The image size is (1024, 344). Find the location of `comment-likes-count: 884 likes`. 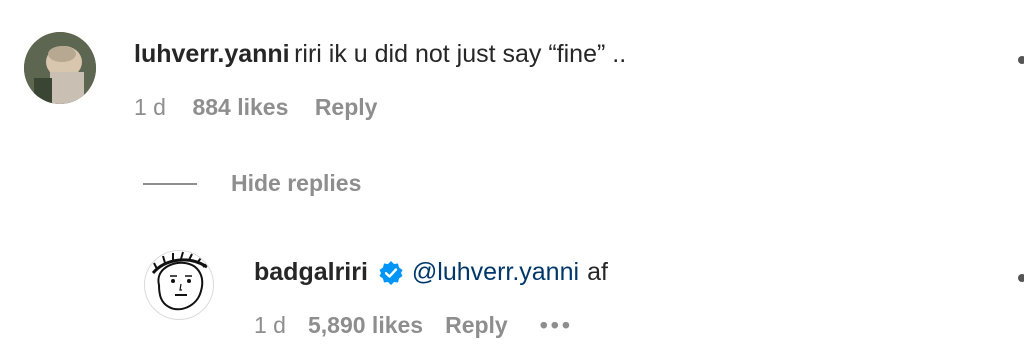

comment-likes-count: 884 likes is located at coordinates (240, 107).